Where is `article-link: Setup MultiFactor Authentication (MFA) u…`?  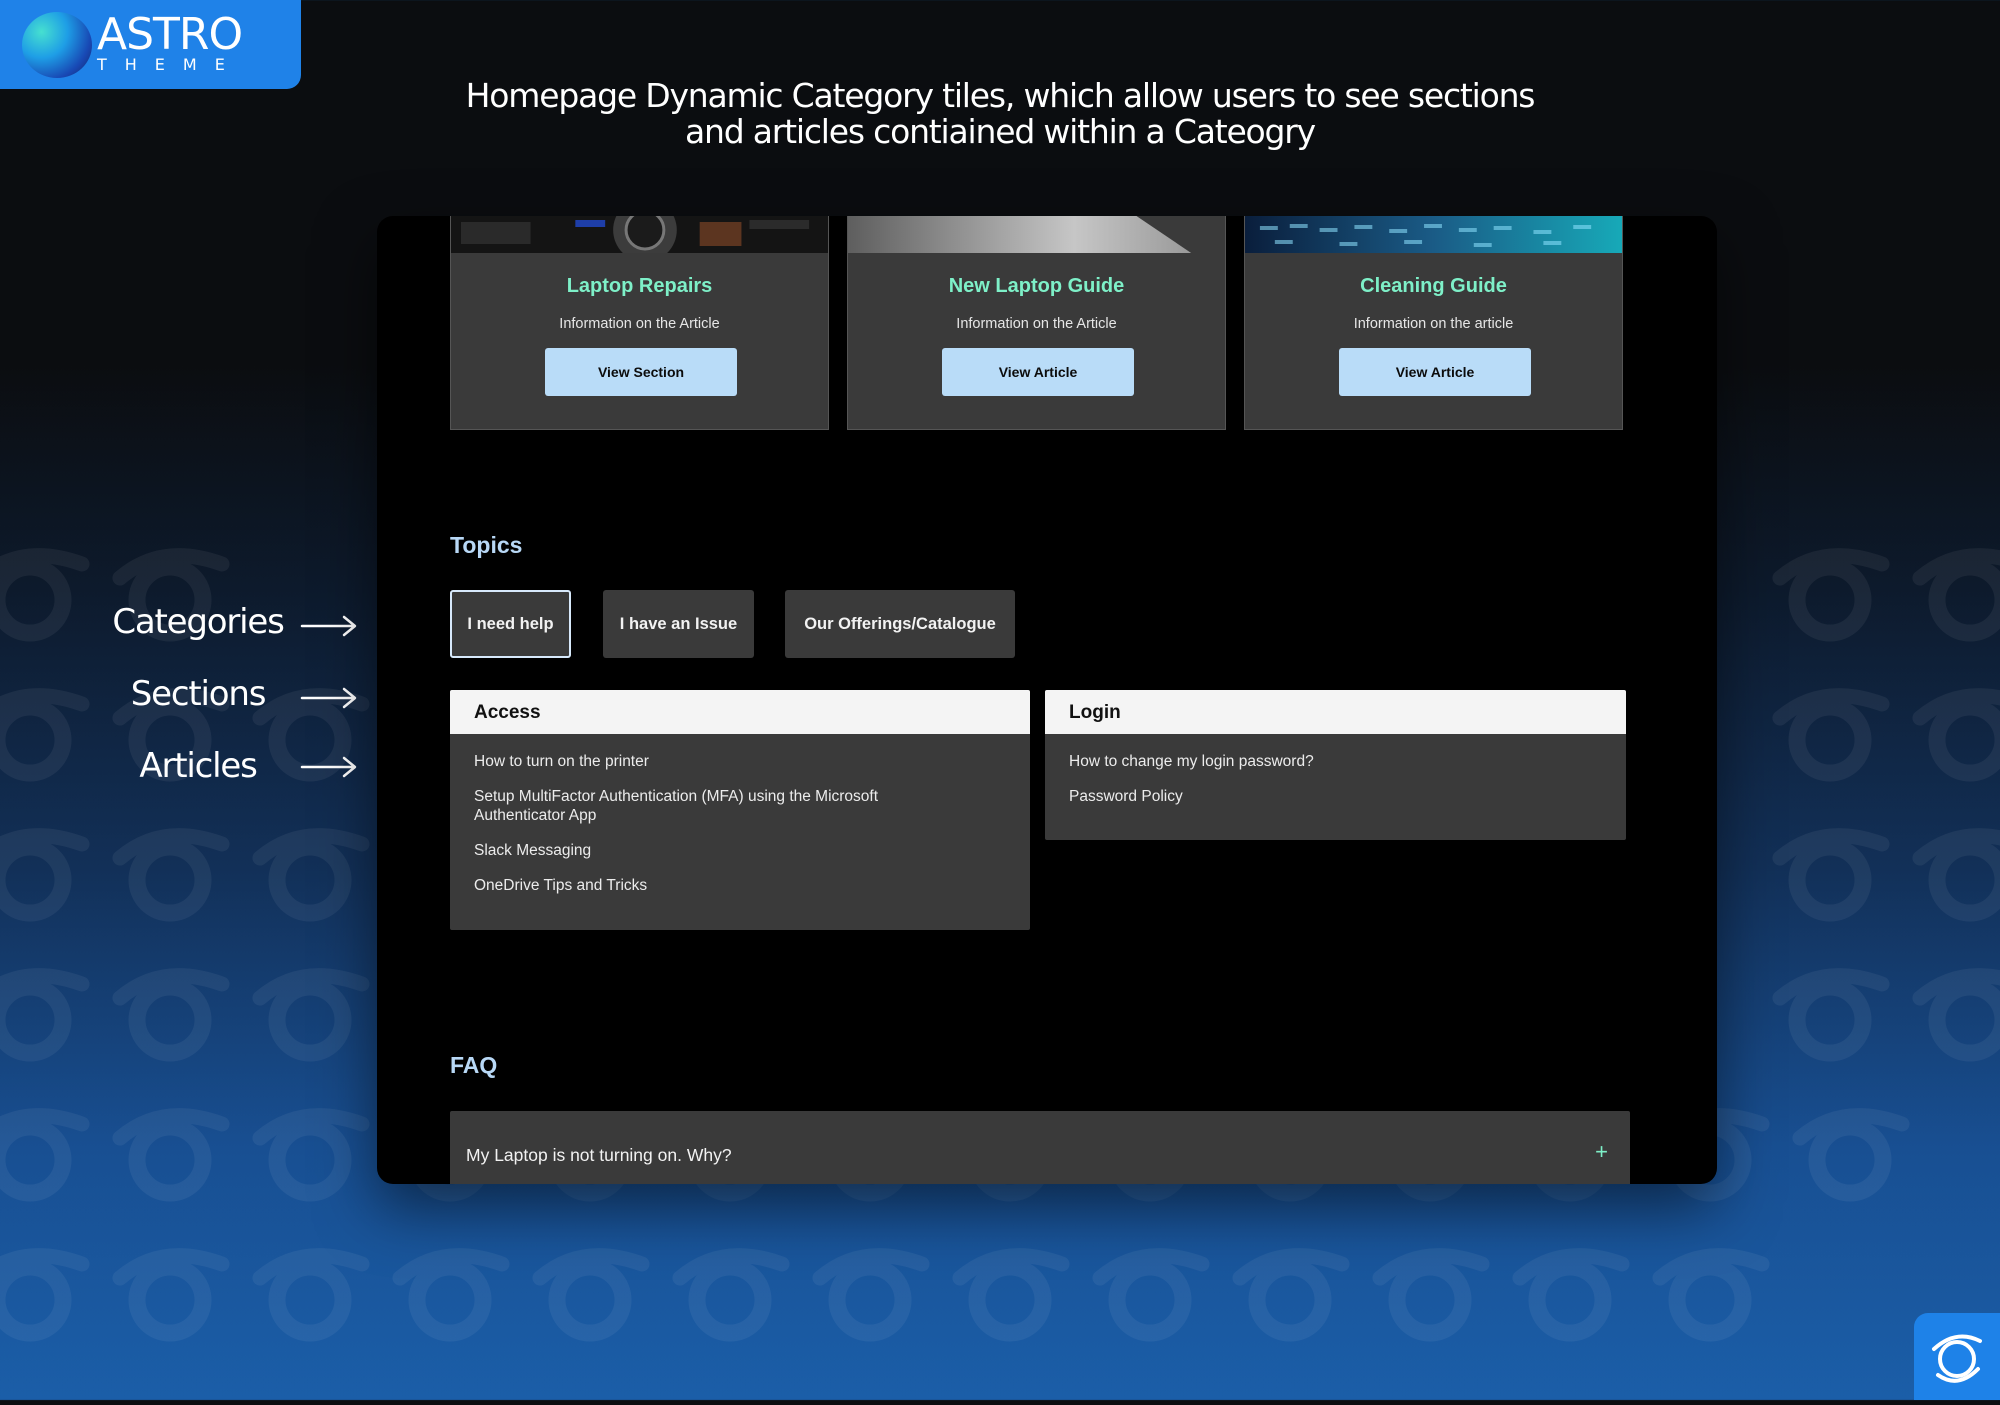
article-link: Setup MultiFactor Authentication (MFA) u… is located at coordinates (709, 806).